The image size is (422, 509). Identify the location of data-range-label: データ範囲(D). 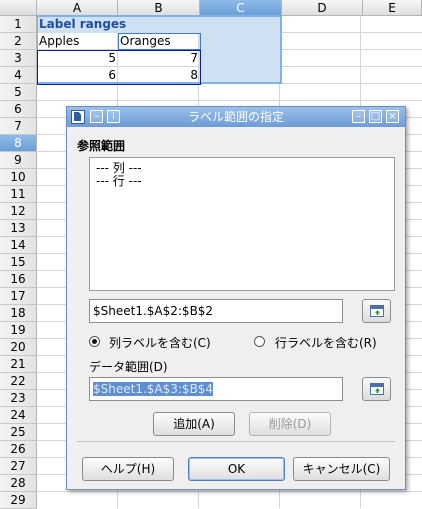
(128, 367).